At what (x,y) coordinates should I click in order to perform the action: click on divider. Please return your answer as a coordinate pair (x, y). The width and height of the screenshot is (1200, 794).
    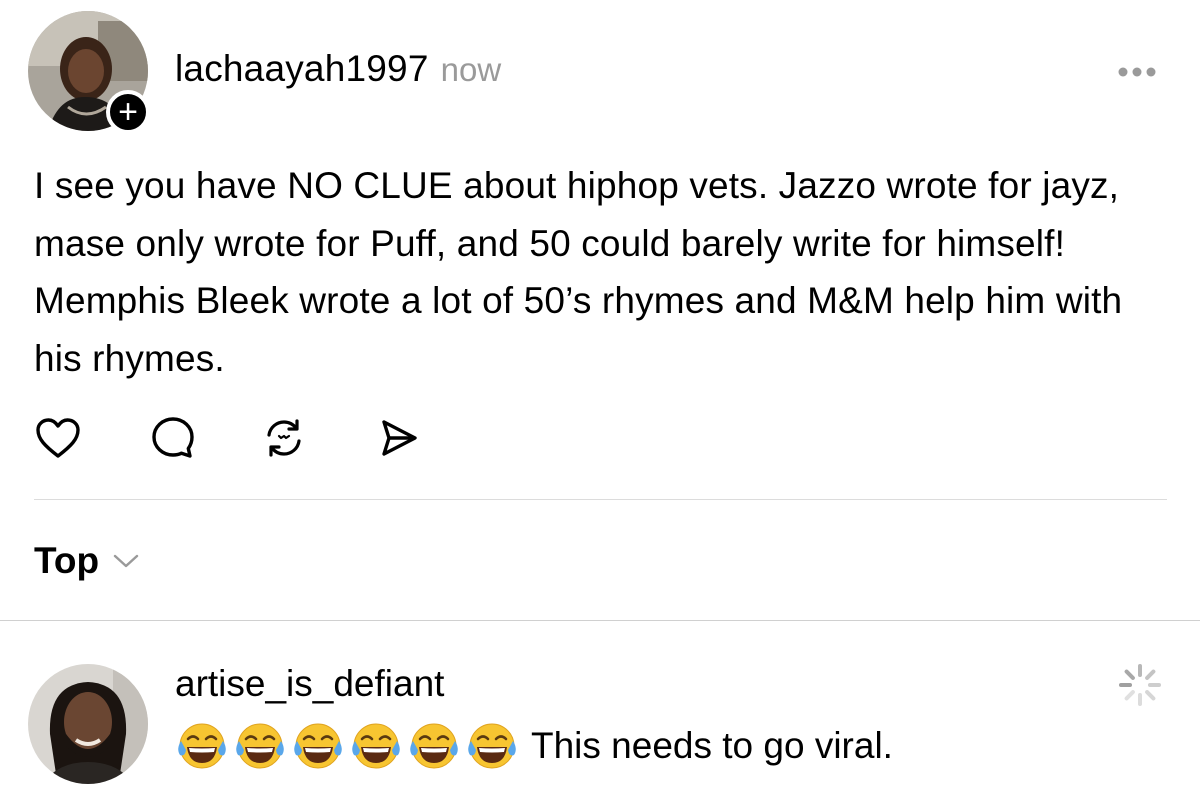
    Looking at the image, I should click on (600, 499).